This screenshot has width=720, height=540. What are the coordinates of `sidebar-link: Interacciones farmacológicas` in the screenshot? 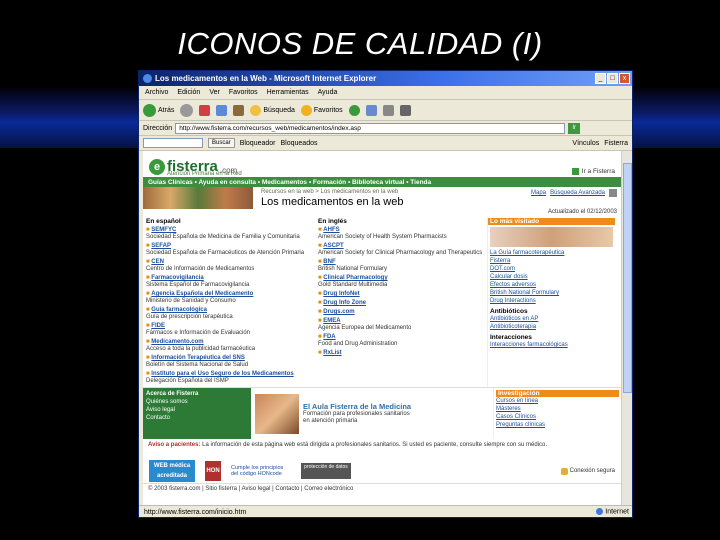 It's located at (551, 345).